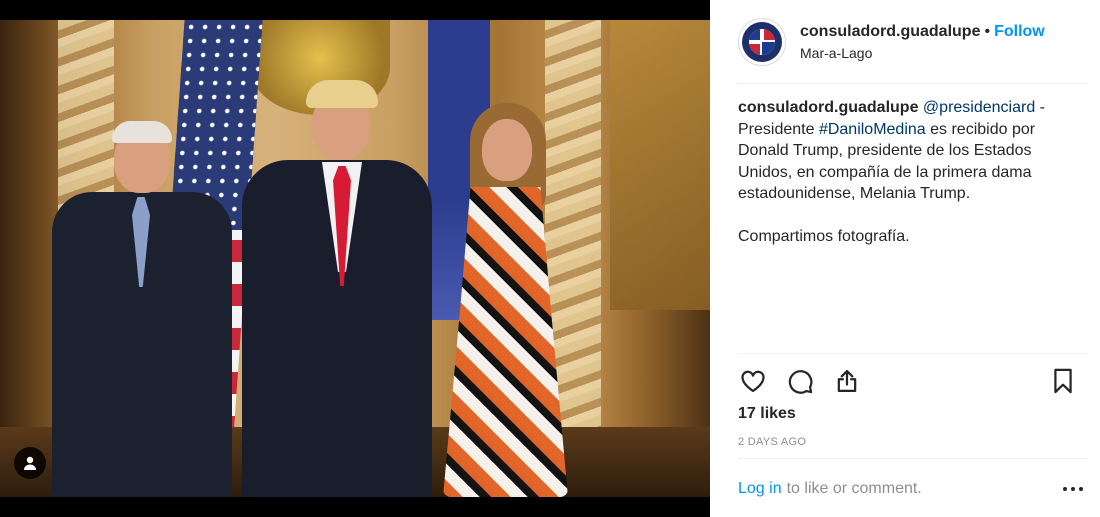 The height and width of the screenshot is (517, 1100). Describe the element at coordinates (142, 297) in the screenshot. I see `photo-person-left` at that location.